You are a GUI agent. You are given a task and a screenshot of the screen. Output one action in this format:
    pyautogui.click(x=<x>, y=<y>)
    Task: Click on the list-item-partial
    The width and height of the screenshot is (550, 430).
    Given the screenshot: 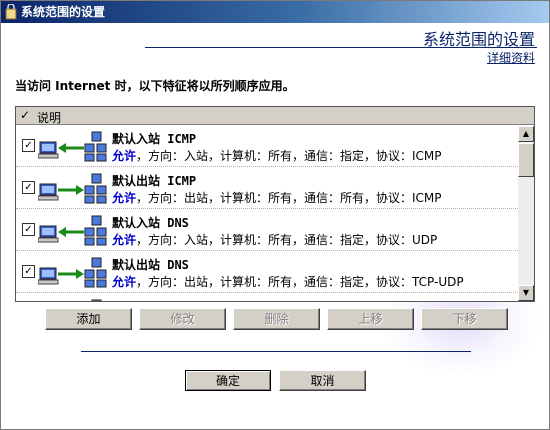 What is the action you would take?
    pyautogui.click(x=267, y=297)
    